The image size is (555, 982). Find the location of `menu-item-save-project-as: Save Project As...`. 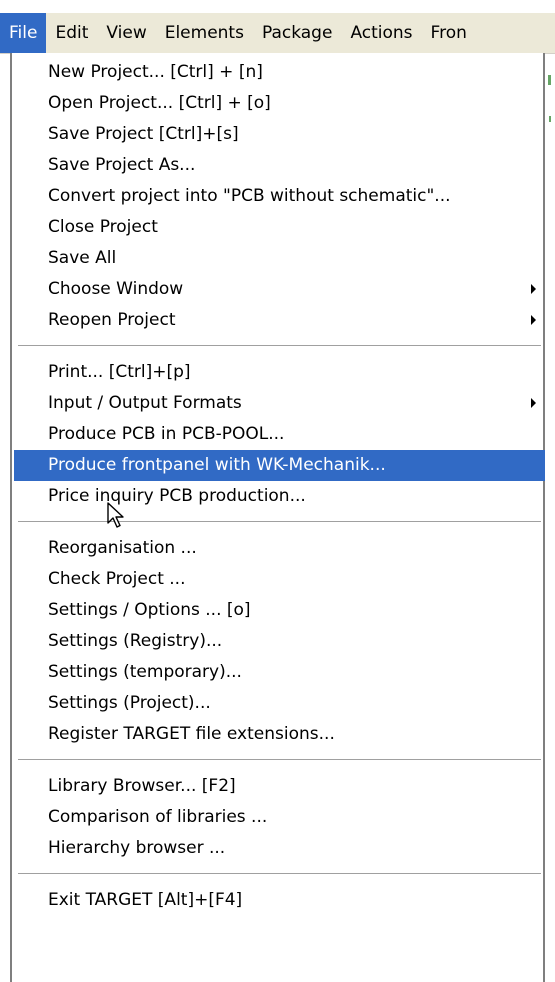

menu-item-save-project-as: Save Project As... is located at coordinates (279, 165).